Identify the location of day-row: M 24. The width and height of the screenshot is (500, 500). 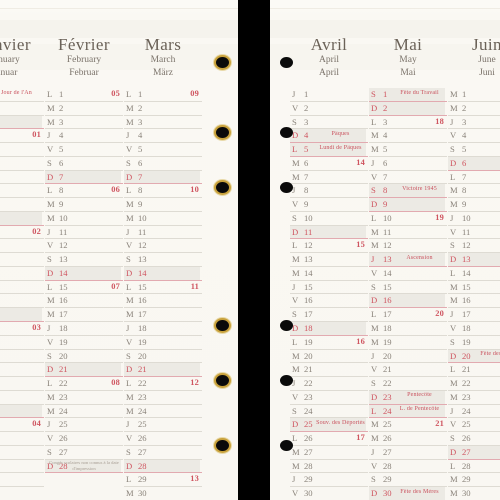
(163, 412).